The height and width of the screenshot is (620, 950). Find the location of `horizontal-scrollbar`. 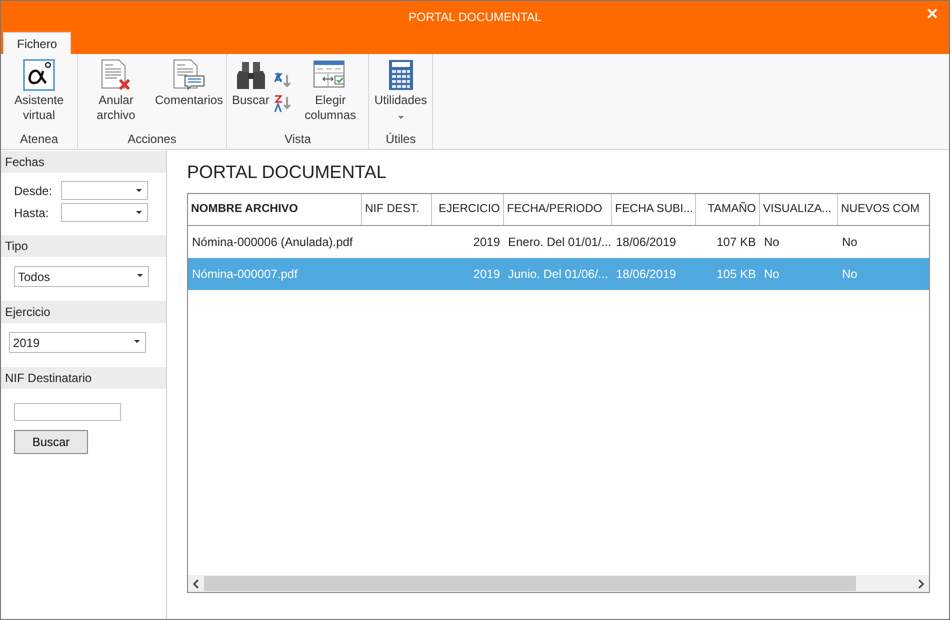

horizontal-scrollbar is located at coordinates (558, 583).